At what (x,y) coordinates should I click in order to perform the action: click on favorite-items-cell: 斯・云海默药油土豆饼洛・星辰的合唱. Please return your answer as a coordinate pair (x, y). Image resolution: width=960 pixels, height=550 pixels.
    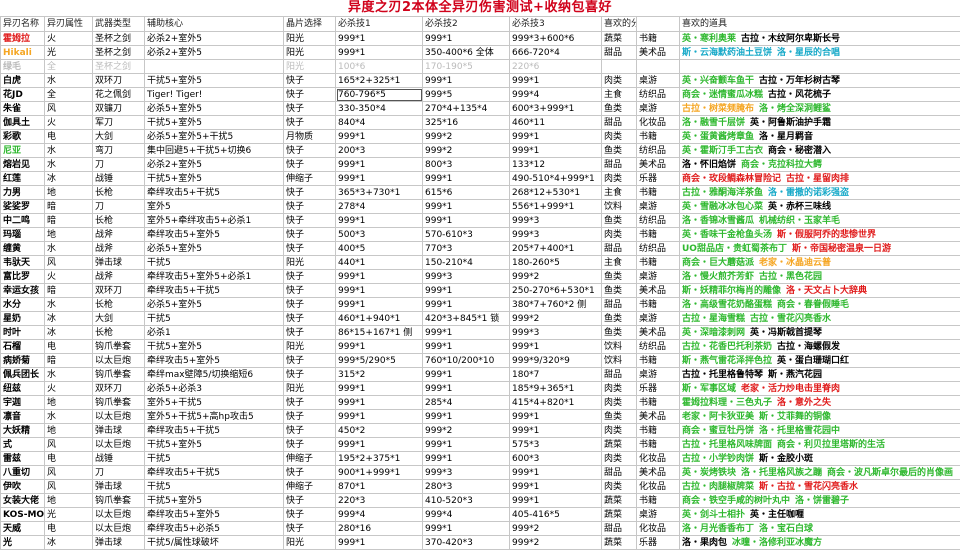
    Looking at the image, I should click on (820, 53).